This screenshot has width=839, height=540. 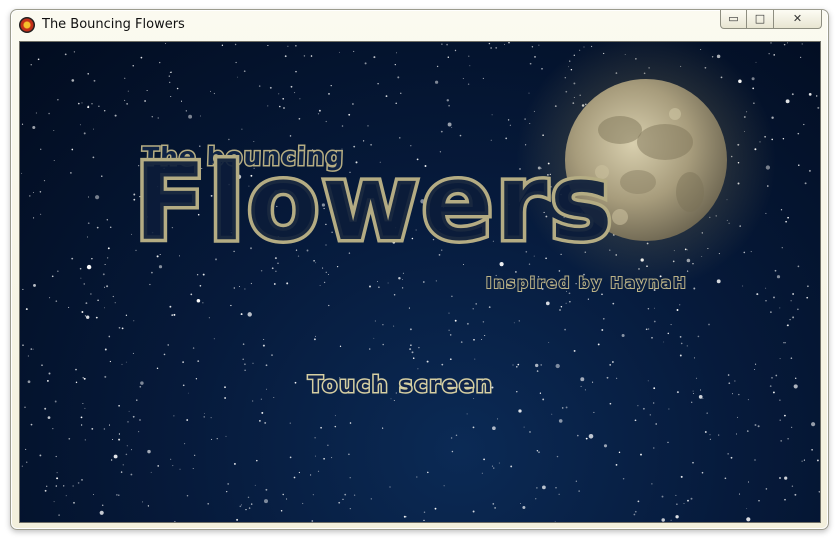 I want to click on close-button: ✕, so click(x=798, y=19).